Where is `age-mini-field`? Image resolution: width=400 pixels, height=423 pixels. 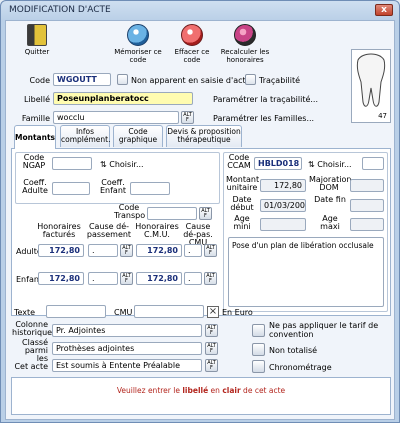 age-mini-field is located at coordinates (283, 224).